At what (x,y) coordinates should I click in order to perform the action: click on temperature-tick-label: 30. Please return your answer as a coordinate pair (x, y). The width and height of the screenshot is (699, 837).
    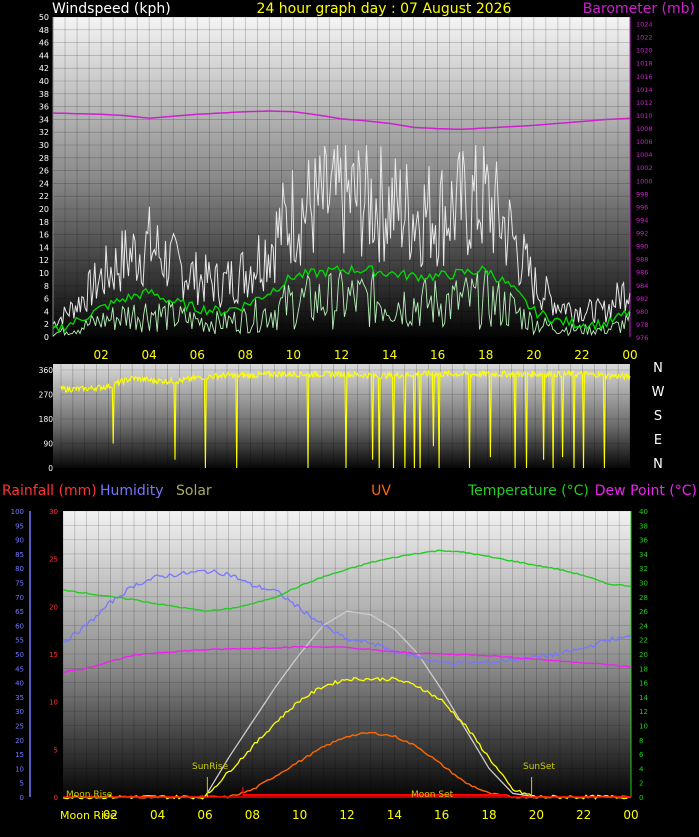
    Looking at the image, I should click on (643, 584).